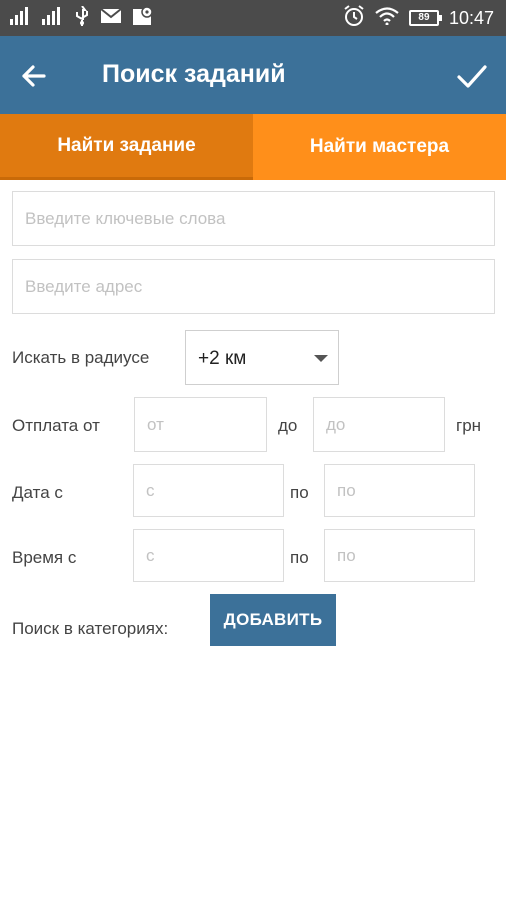 The image size is (506, 900). What do you see at coordinates (299, 557) in the screenshot?
I see `time-to-label: по` at bounding box center [299, 557].